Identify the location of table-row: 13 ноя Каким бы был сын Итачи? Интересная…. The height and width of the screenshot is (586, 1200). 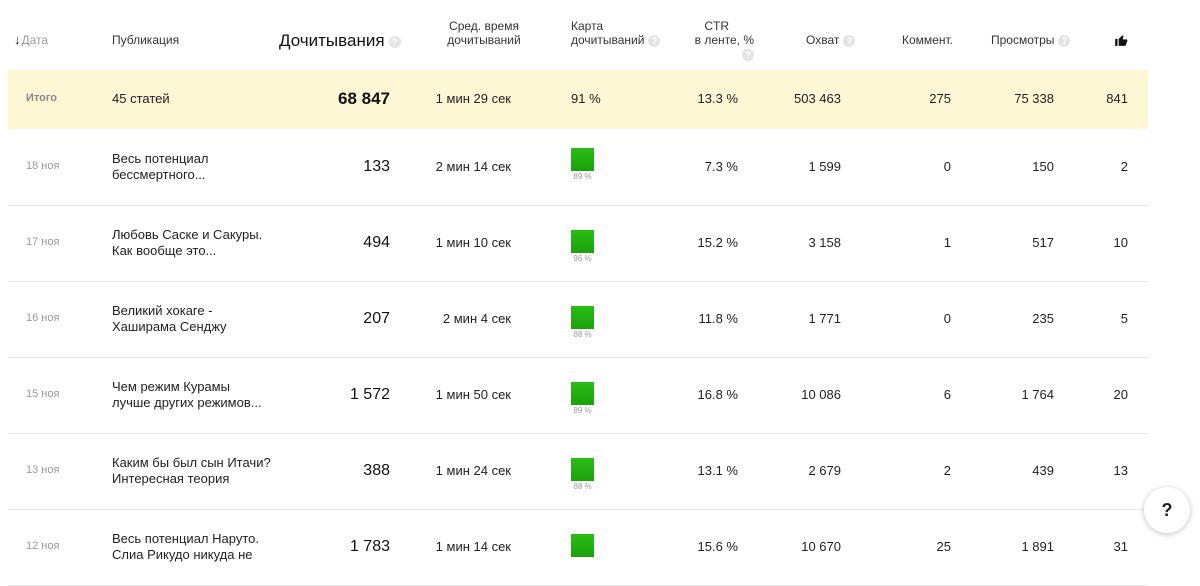
(578, 472).